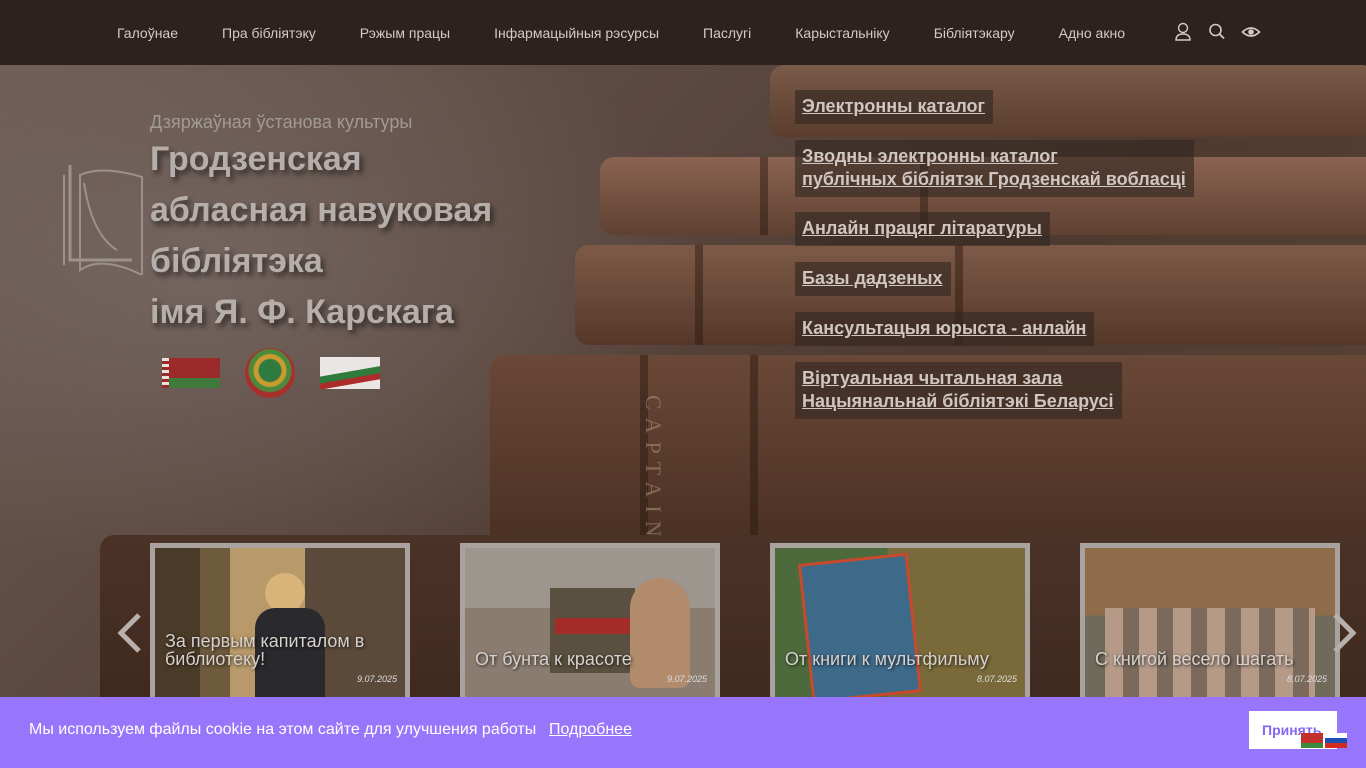 The height and width of the screenshot is (768, 1366). Describe the element at coordinates (930, 156) in the screenshot. I see `link-line: Зводны электронны каталог` at that location.